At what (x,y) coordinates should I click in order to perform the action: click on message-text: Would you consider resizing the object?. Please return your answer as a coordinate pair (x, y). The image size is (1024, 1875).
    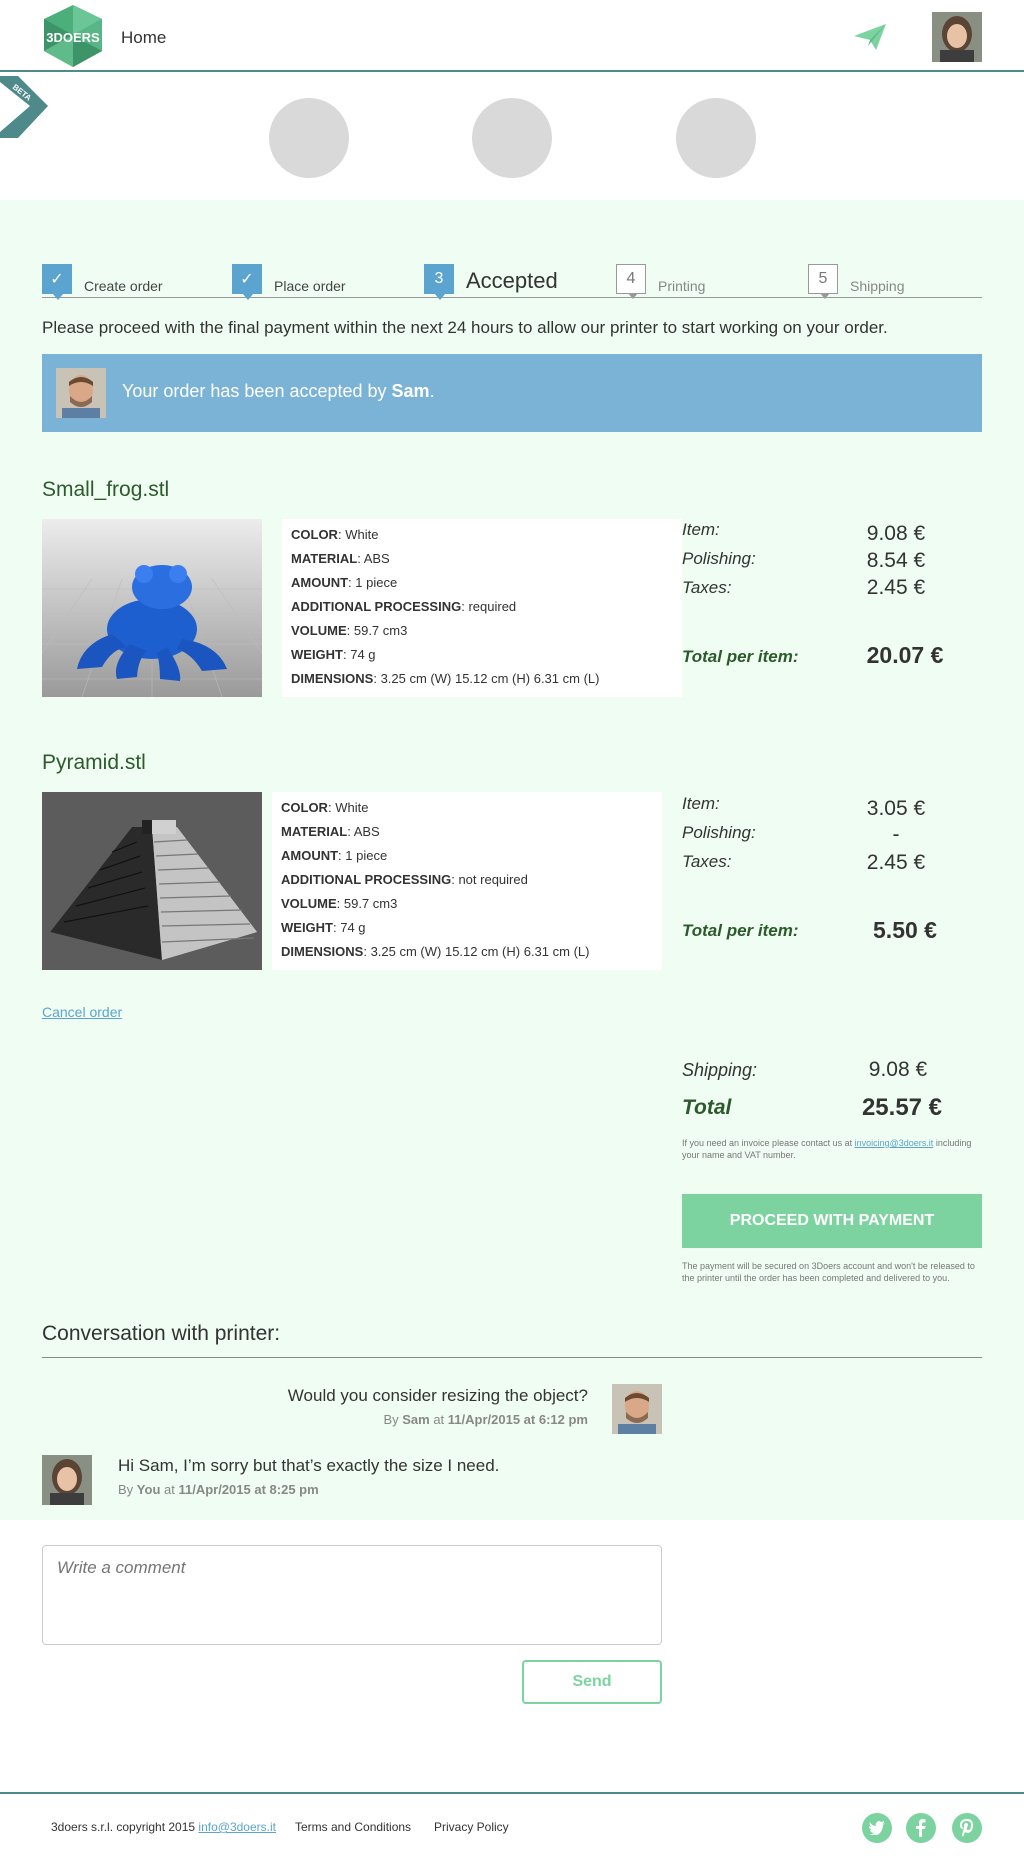
    Looking at the image, I should click on (437, 1395).